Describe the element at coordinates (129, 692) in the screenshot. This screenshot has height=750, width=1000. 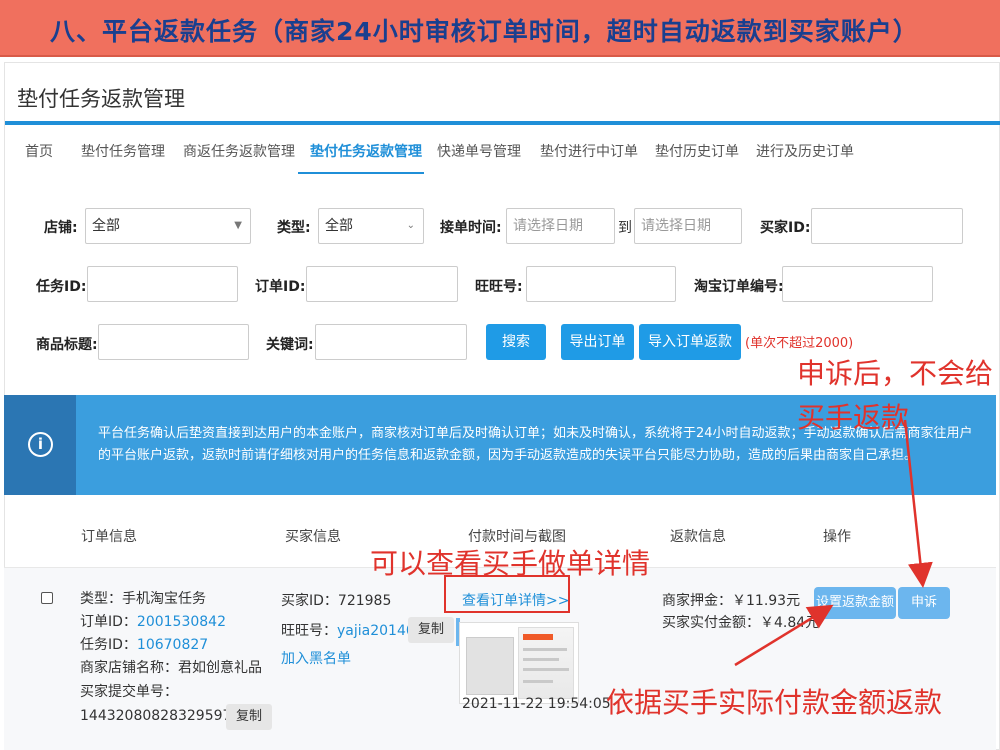
I see `buyer-order-label: 买家提交单号：` at that location.